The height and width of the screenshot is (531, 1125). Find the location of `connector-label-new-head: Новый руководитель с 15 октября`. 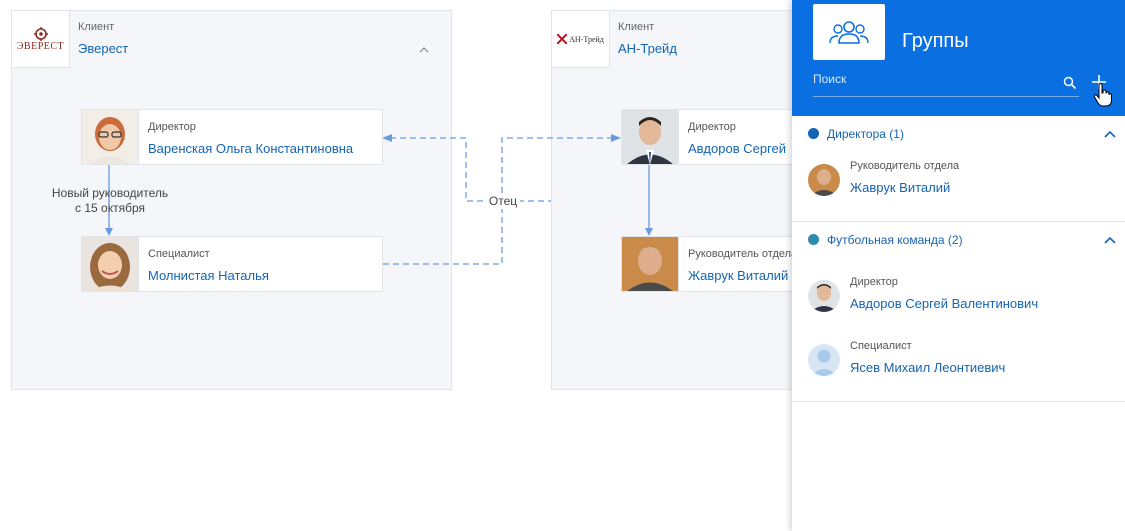

connector-label-new-head: Новый руководитель с 15 октября is located at coordinates (110, 201).